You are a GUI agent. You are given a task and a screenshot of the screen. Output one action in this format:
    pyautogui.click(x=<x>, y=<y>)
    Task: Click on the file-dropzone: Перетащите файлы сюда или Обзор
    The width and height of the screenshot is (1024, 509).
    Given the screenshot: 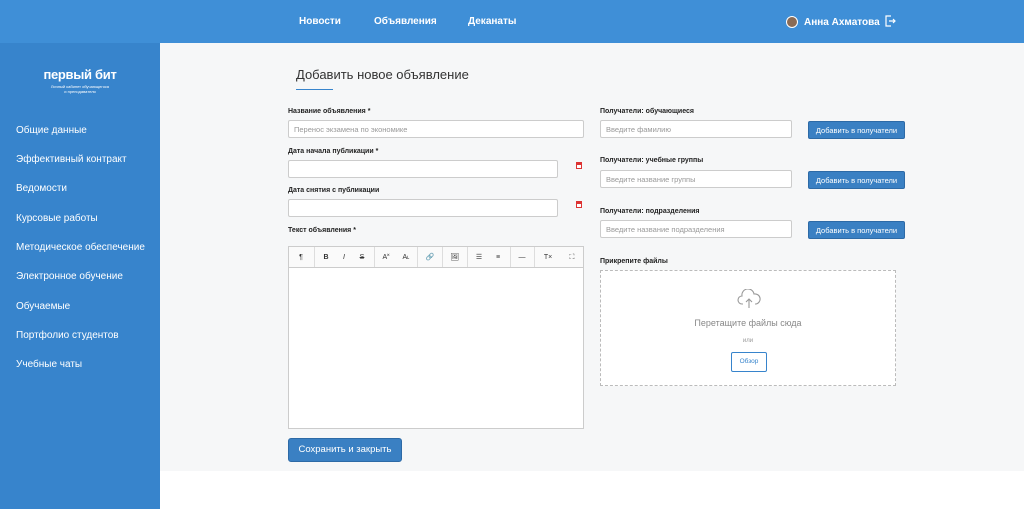 What is the action you would take?
    pyautogui.click(x=748, y=328)
    